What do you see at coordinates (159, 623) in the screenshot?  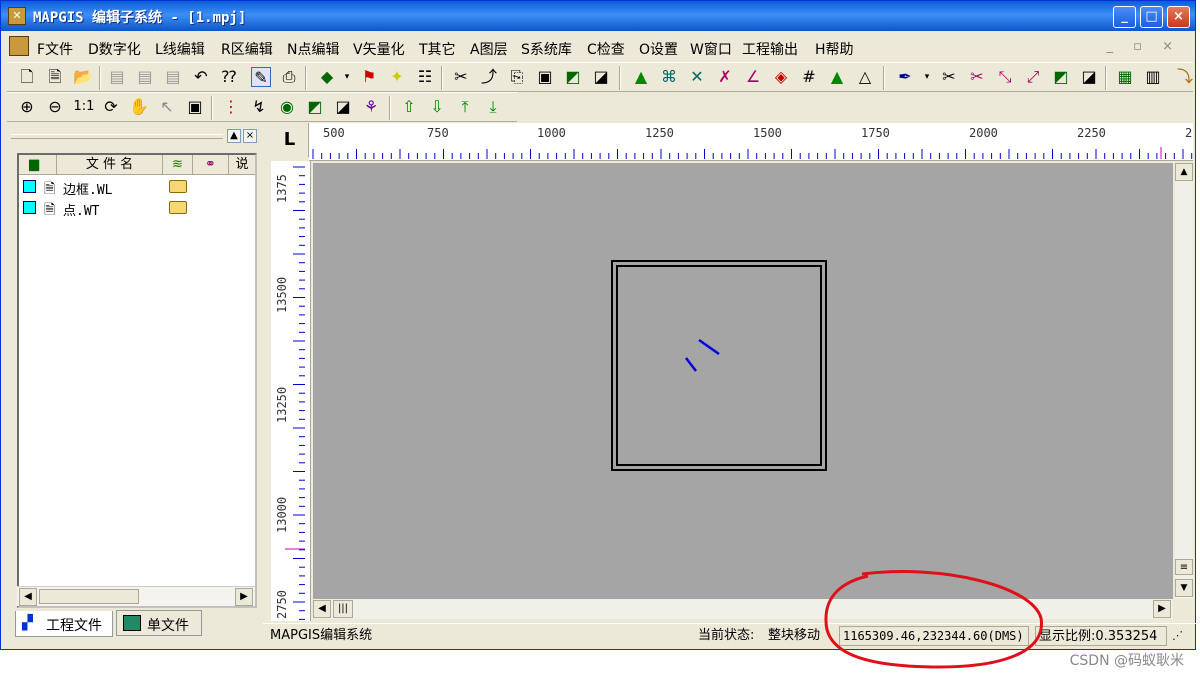 I see `tab-single-file: 单文件` at bounding box center [159, 623].